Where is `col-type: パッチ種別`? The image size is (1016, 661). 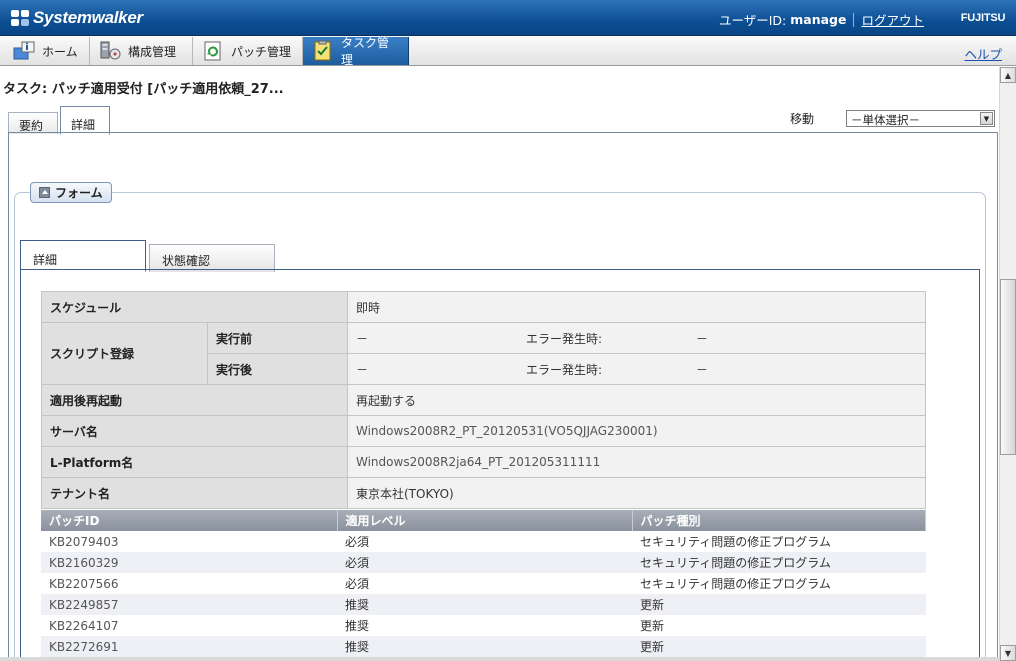
col-type: パッチ種別 is located at coordinates (779, 520).